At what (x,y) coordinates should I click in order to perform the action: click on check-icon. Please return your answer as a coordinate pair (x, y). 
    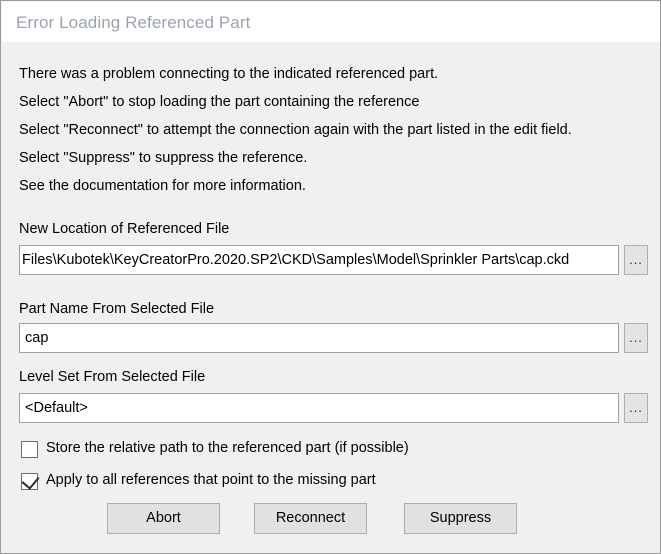
    Looking at the image, I should click on (30, 480).